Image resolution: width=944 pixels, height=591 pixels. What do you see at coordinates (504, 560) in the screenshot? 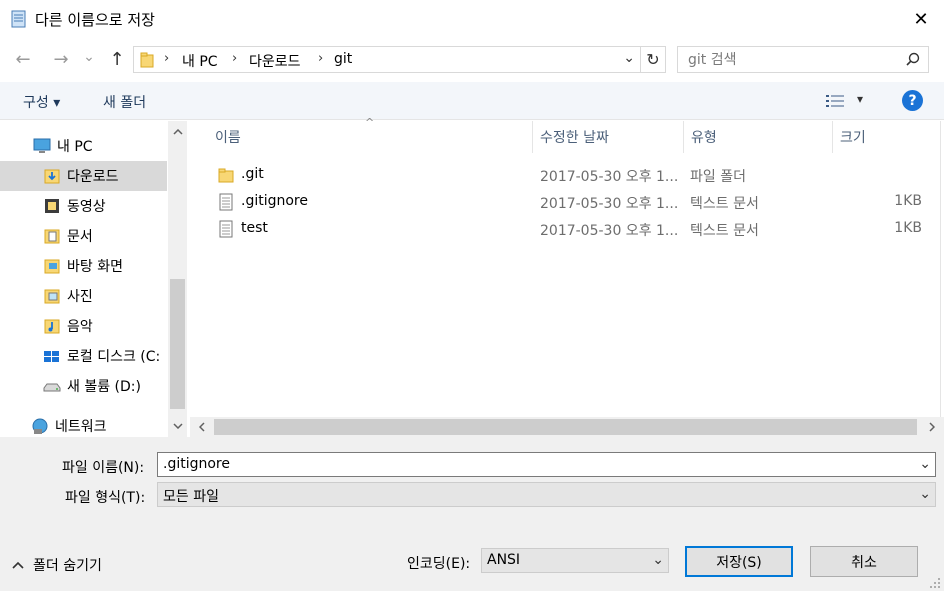
I see `encoding-value: ANSI` at bounding box center [504, 560].